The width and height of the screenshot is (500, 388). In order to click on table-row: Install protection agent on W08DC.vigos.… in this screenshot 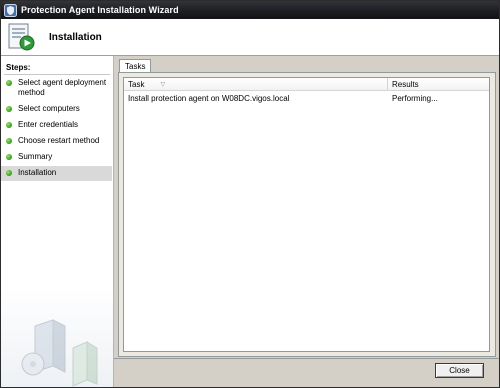, I will do `click(306, 98)`.